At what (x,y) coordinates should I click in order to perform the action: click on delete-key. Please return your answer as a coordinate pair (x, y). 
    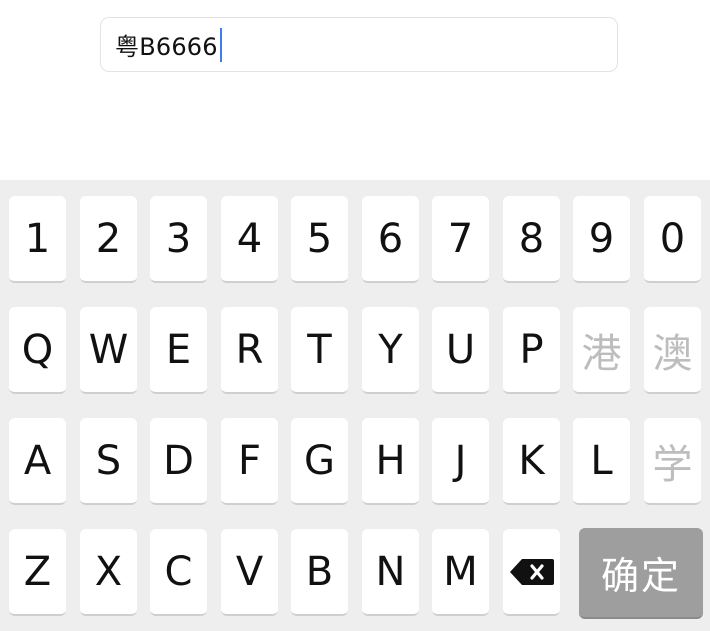
    Looking at the image, I should click on (531, 572).